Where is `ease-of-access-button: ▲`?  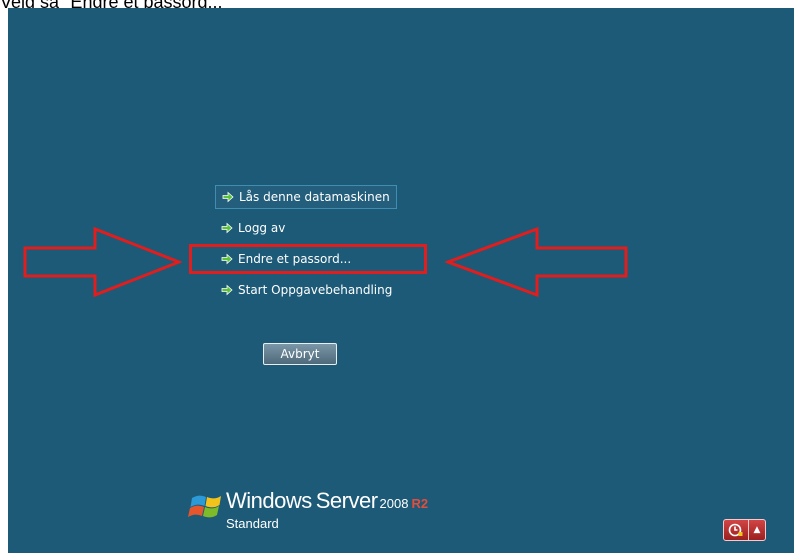
ease-of-access-button: ▲ is located at coordinates (744, 530).